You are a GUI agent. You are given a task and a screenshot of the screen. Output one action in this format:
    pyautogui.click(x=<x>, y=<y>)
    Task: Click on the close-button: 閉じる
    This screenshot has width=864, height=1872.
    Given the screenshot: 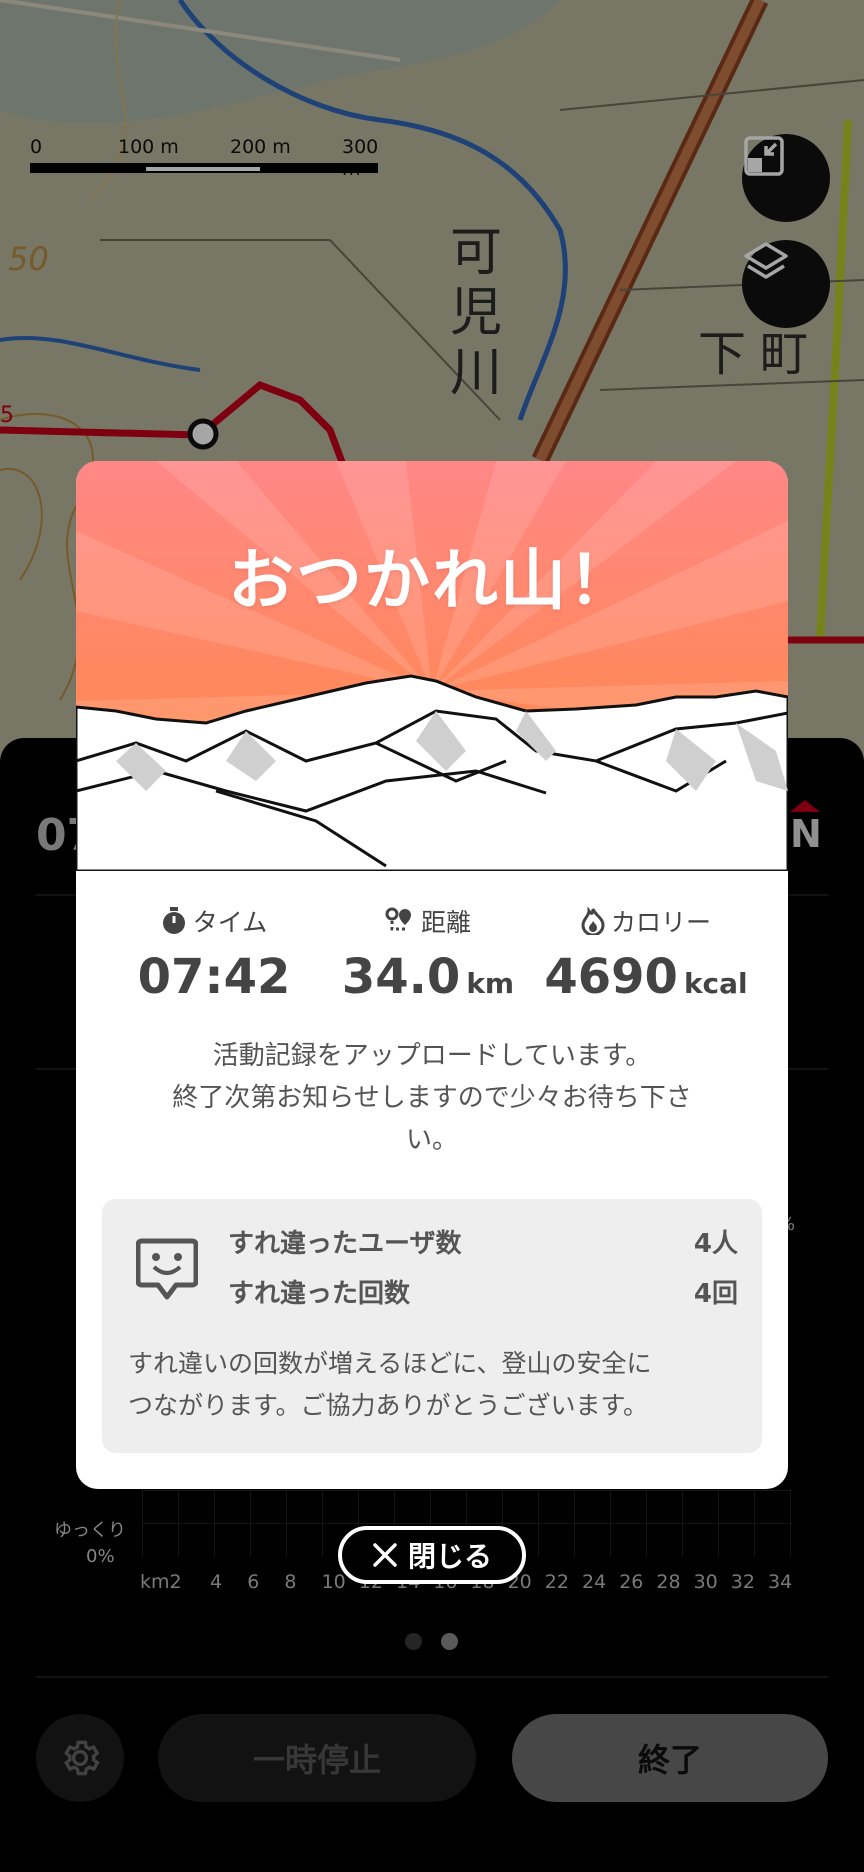 What is the action you would take?
    pyautogui.click(x=432, y=1555)
    